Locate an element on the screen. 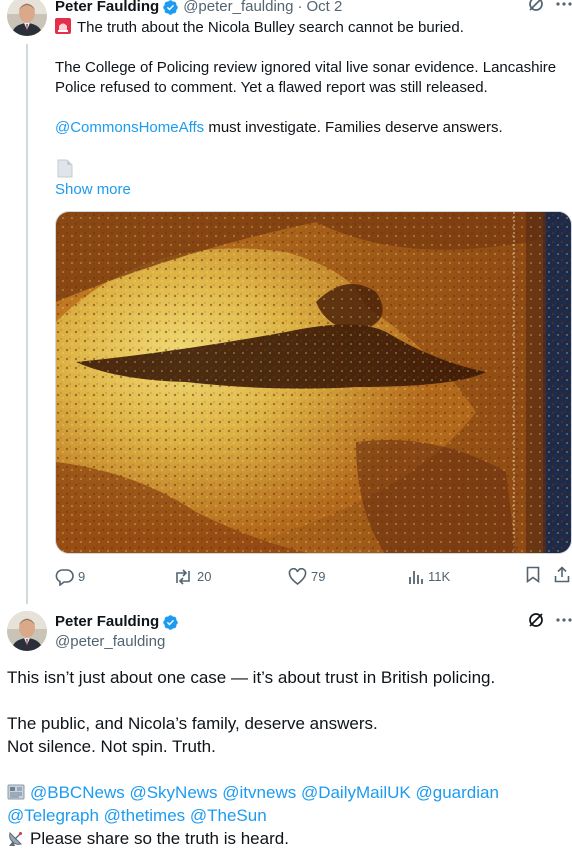  share-icon is located at coordinates (562, 574).